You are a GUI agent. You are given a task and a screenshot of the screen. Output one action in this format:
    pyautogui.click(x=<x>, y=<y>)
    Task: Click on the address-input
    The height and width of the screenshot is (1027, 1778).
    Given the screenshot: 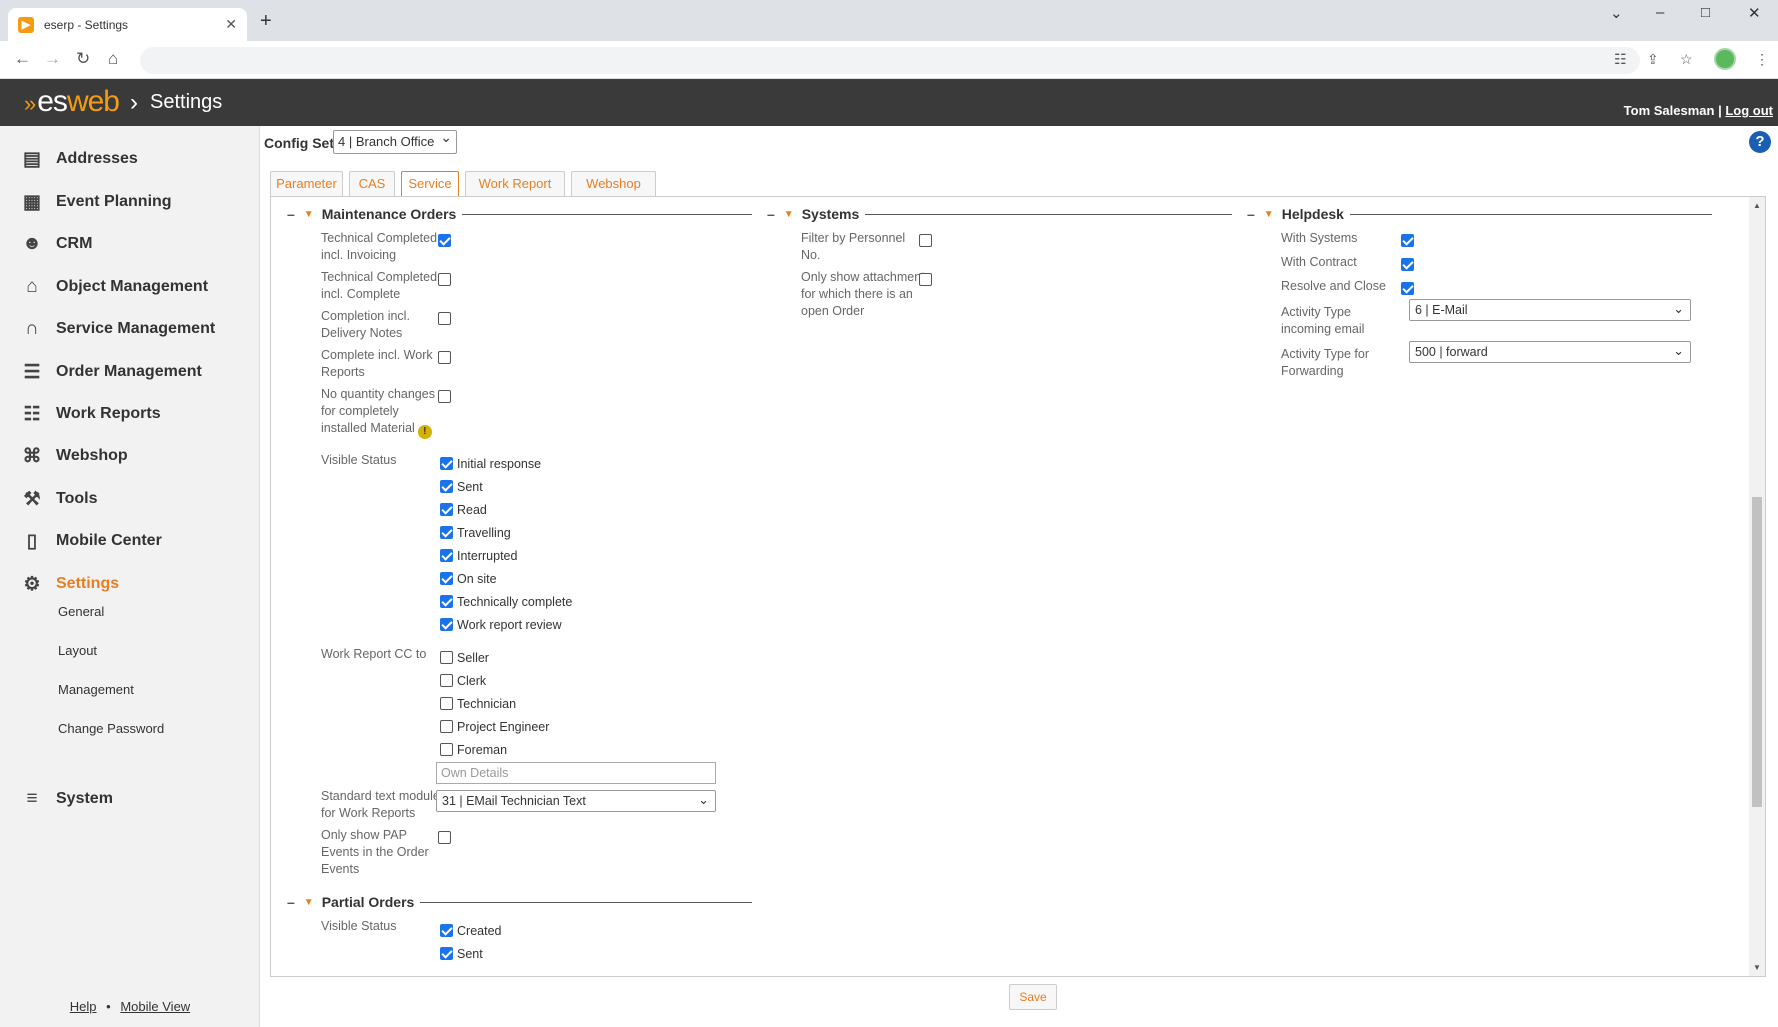 What is the action you would take?
    pyautogui.click(x=890, y=60)
    